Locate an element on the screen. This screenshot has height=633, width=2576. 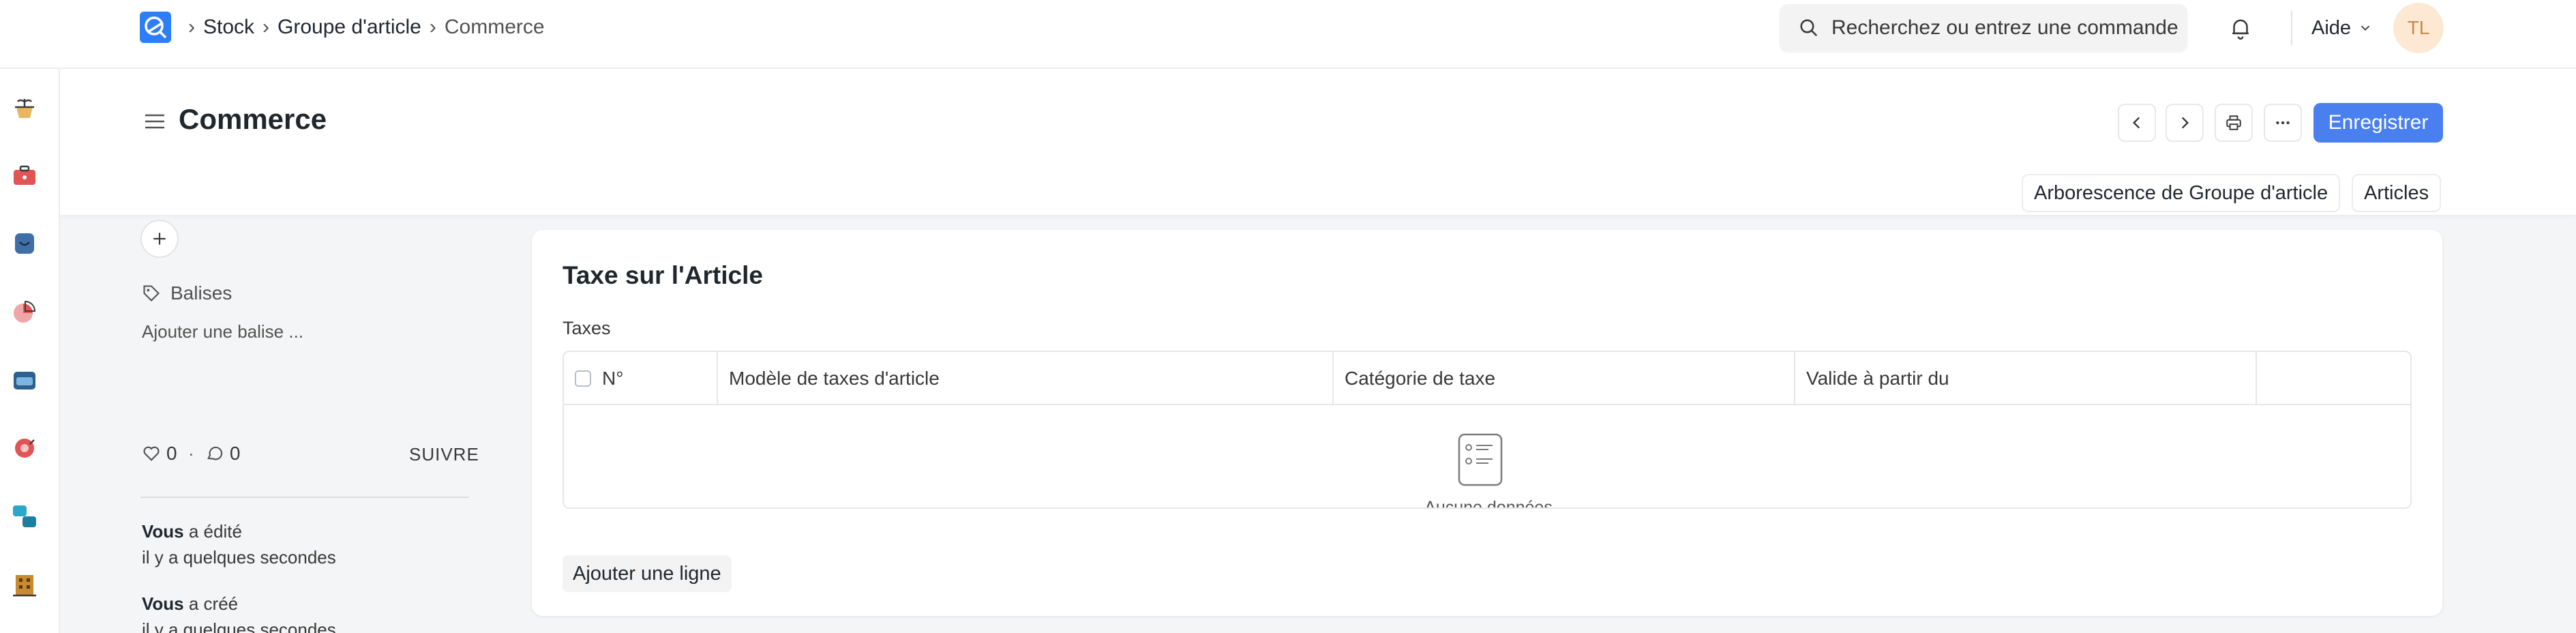
activity-action: a édité is located at coordinates (215, 531).